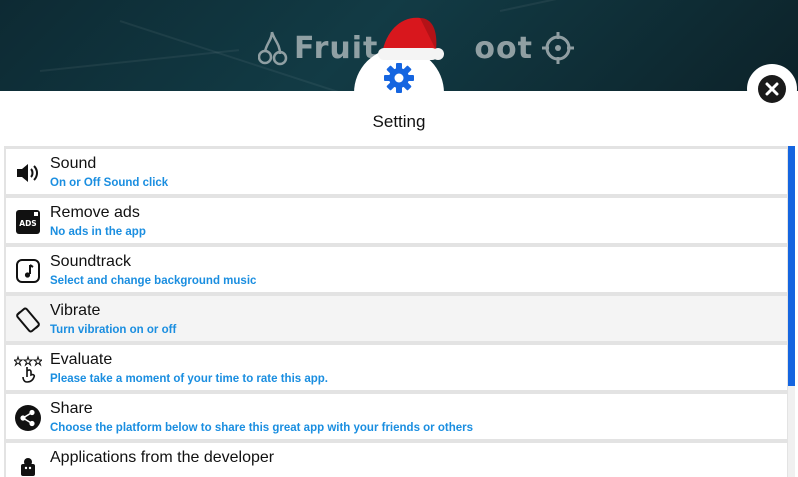 The image size is (798, 477). Describe the element at coordinates (113, 330) in the screenshot. I see `settings-item-subtitle: Turn vibration on or off` at that location.